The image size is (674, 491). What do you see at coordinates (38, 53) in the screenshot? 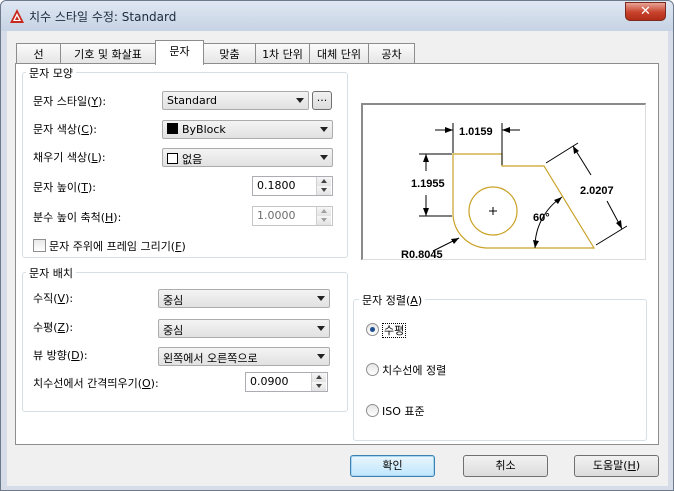
I see `tab-lines: 선` at bounding box center [38, 53].